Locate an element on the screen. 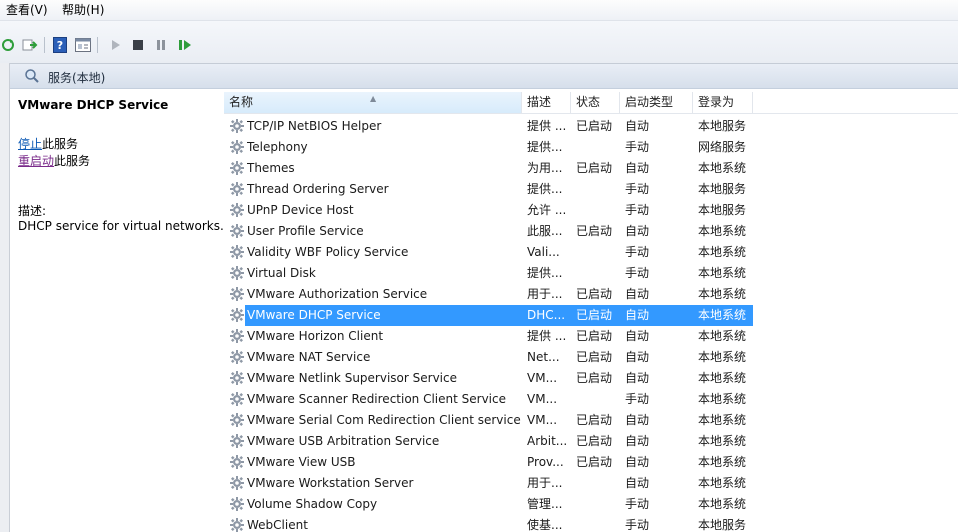 This screenshot has width=958, height=532. sort-ascending-icon: ▲ is located at coordinates (373, 98).